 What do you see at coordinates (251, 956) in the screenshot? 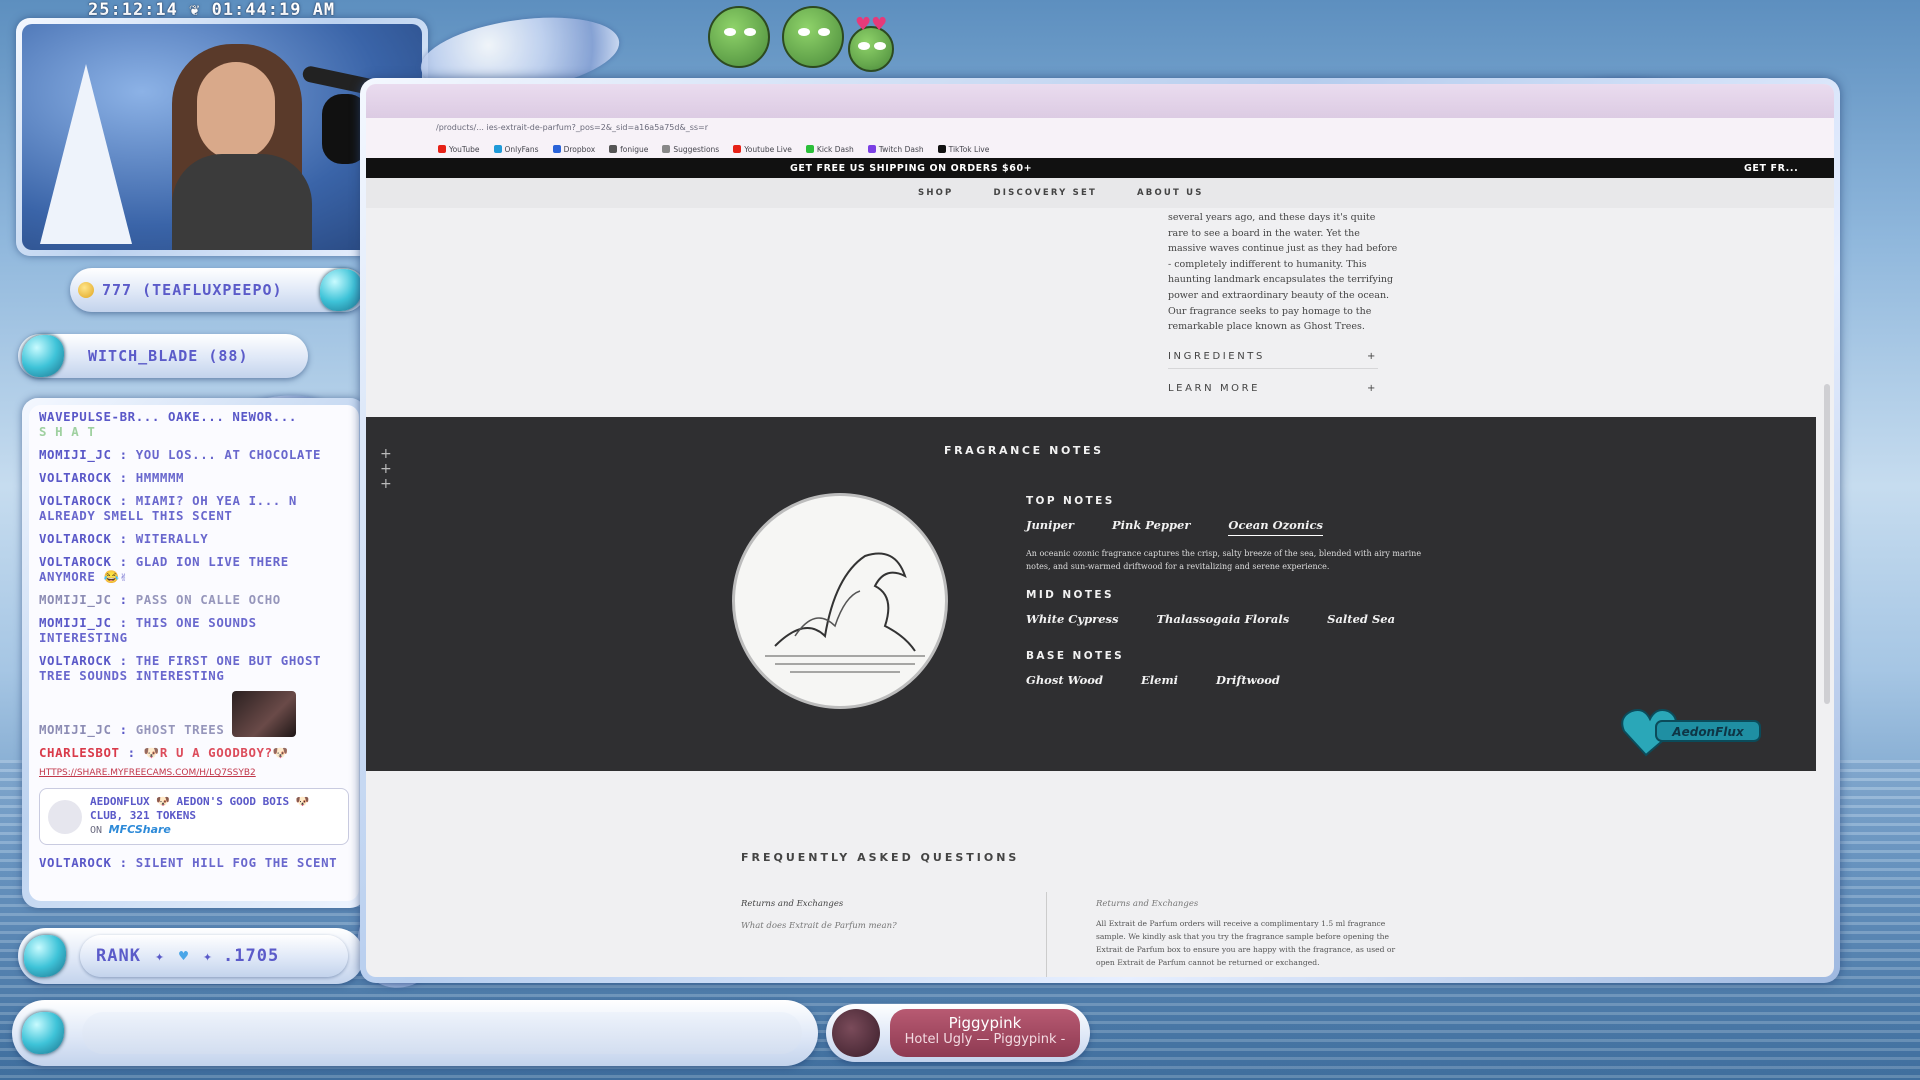
I see `rank-value: .1705` at bounding box center [251, 956].